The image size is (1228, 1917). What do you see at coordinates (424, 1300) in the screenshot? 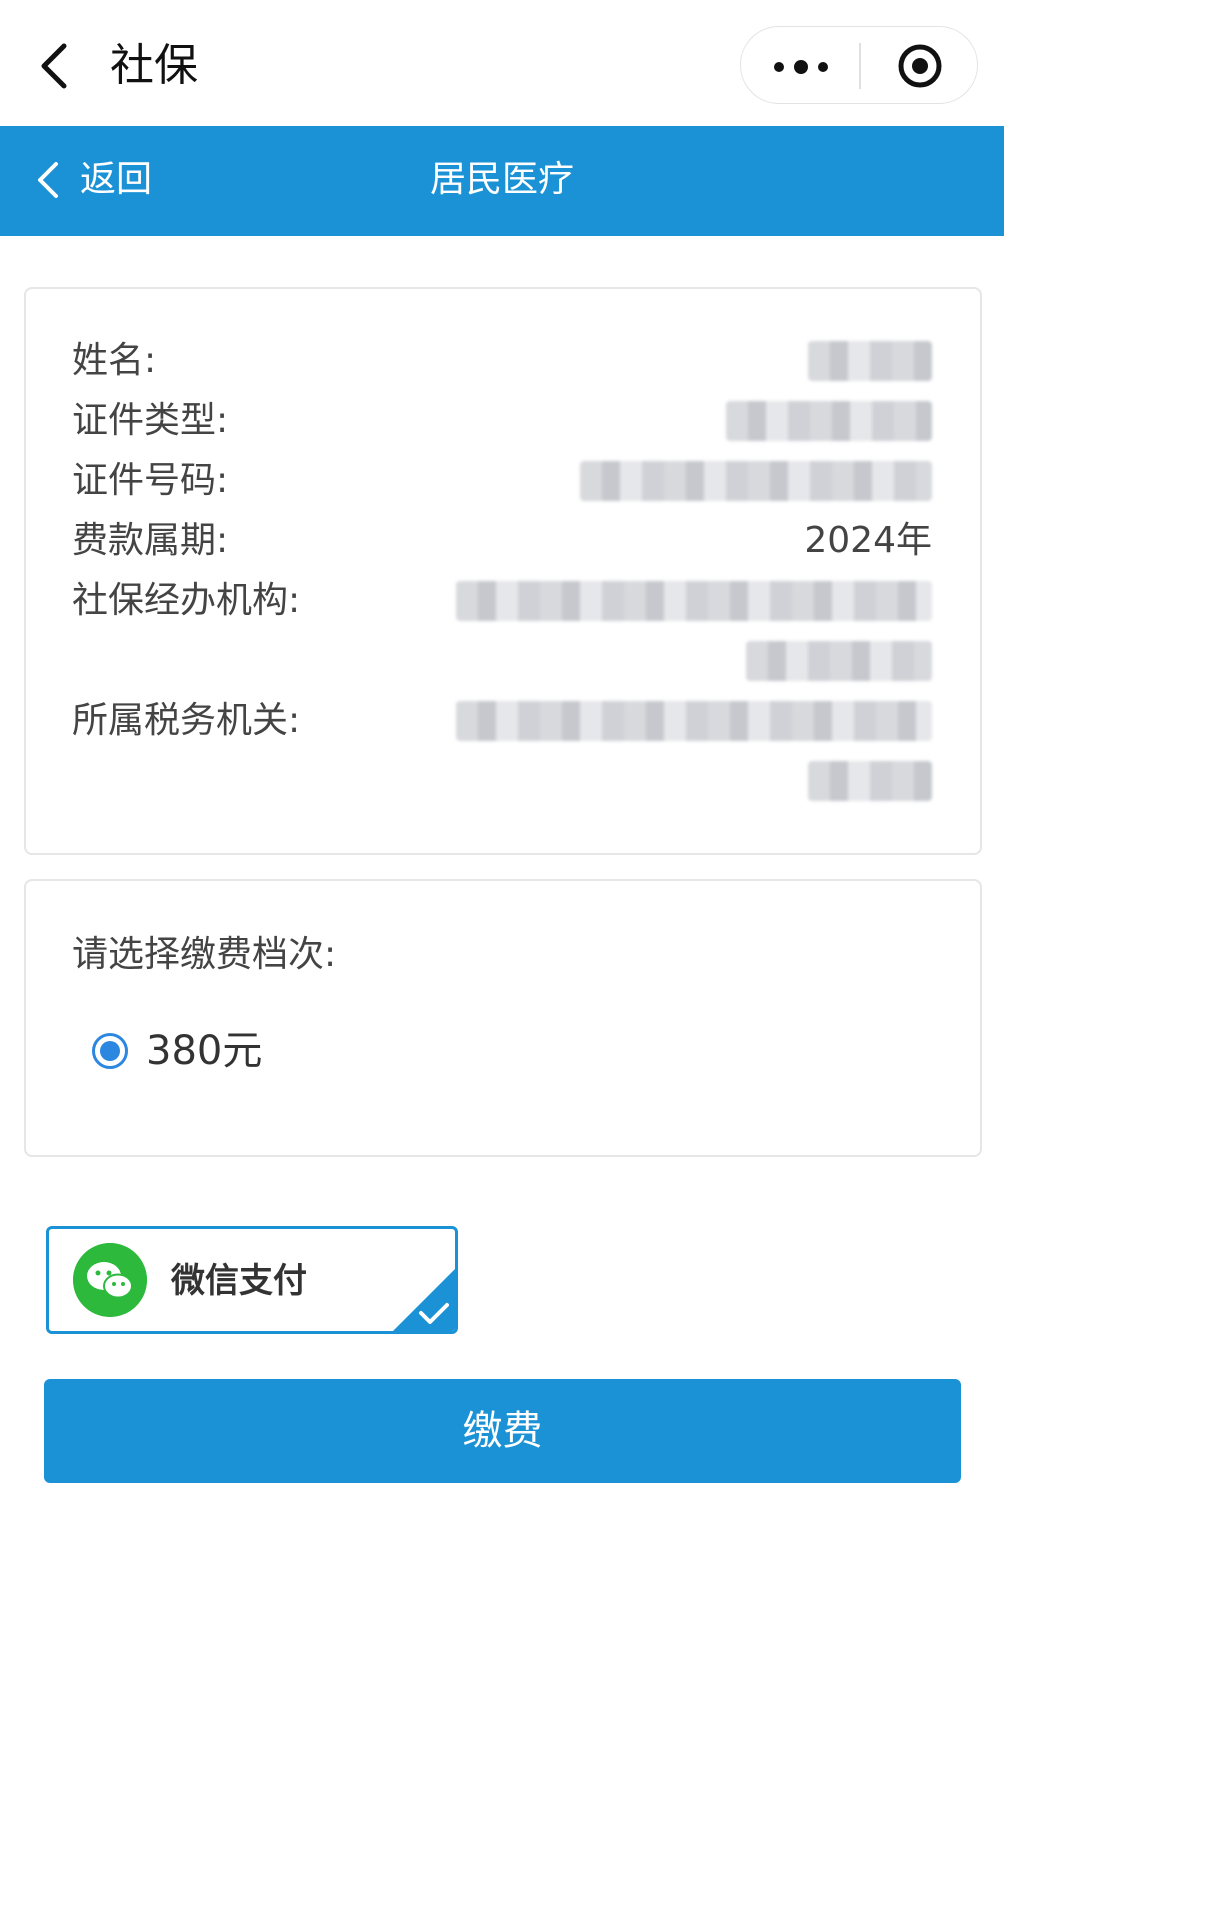
I see `checkmark-icon` at bounding box center [424, 1300].